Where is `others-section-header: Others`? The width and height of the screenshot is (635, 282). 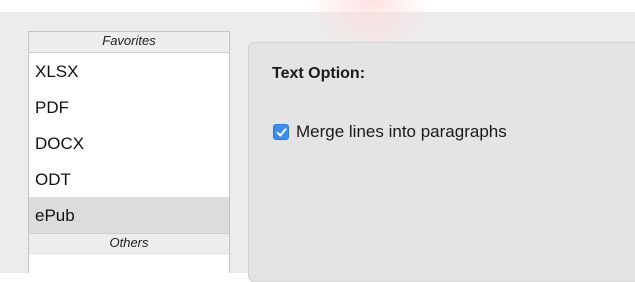 others-section-header: Others is located at coordinates (129, 244).